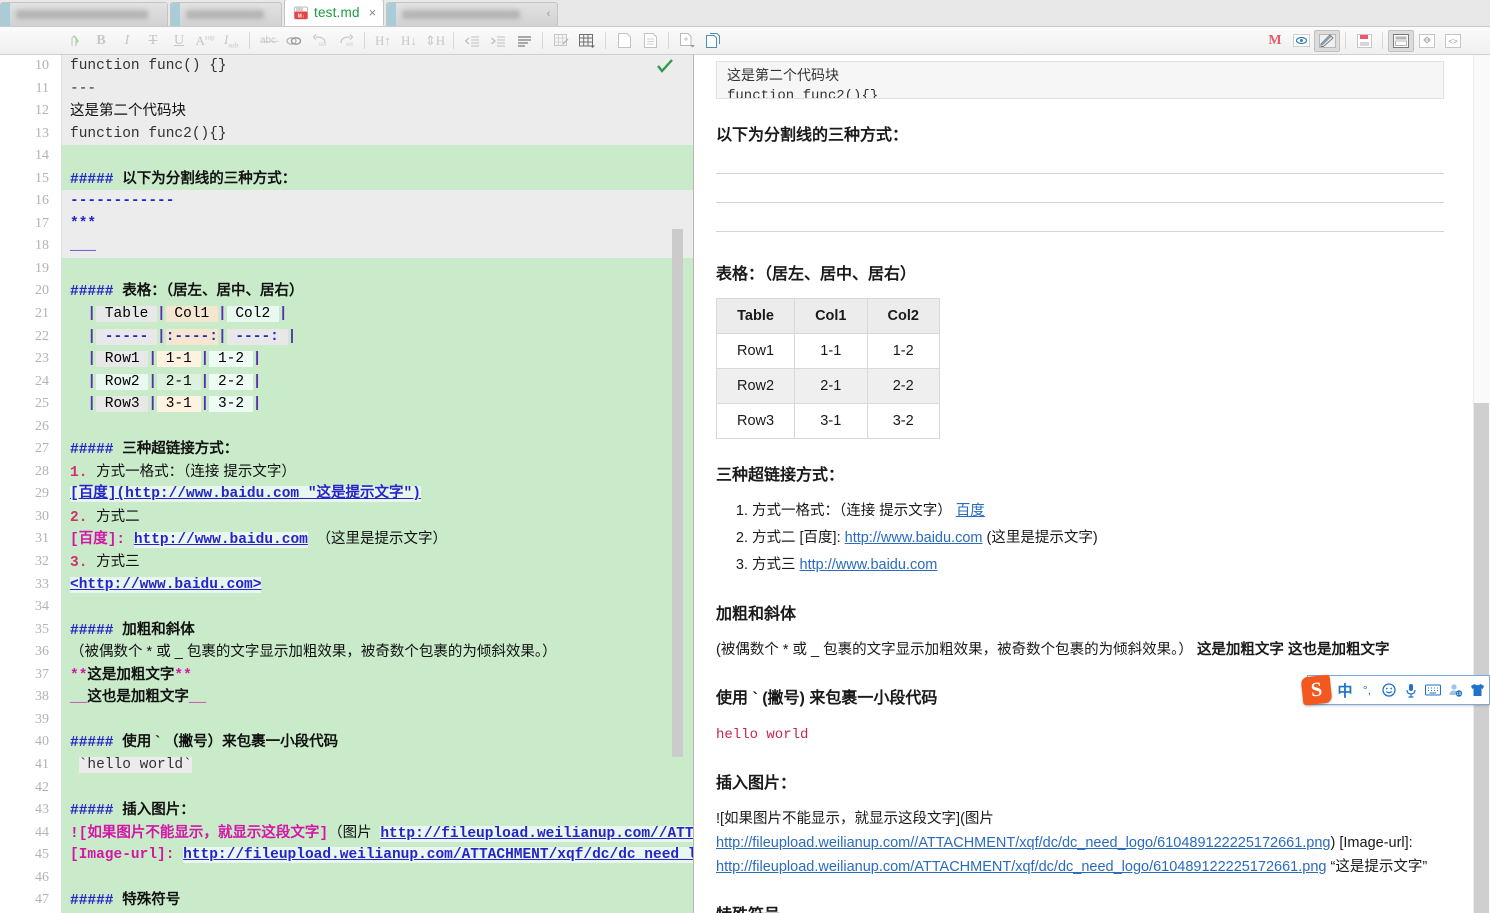 The image size is (1490, 913). What do you see at coordinates (377, 900) in the screenshot?
I see `editor-line: ##### 特殊符号` at bounding box center [377, 900].